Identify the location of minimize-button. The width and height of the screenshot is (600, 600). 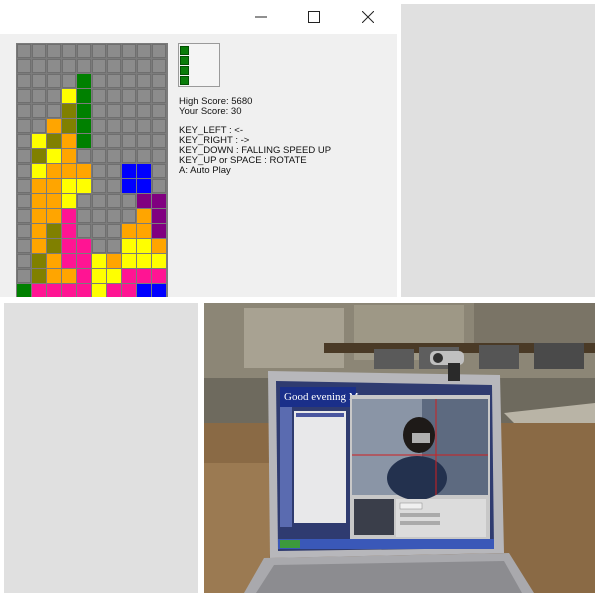
(261, 17).